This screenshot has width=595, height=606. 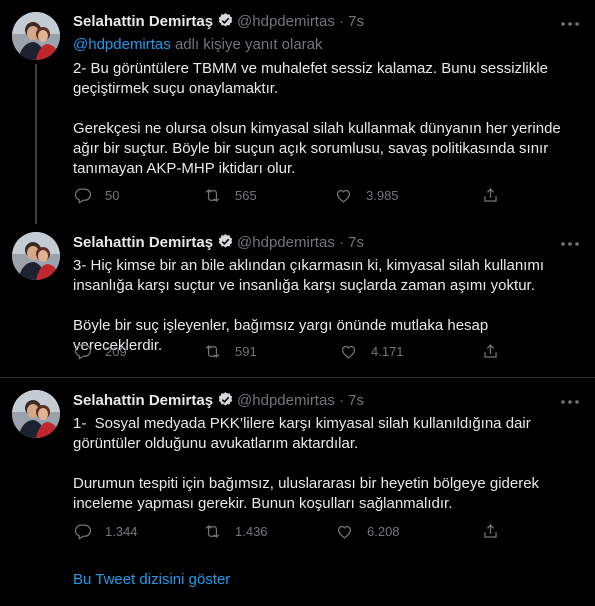 What do you see at coordinates (246, 44) in the screenshot?
I see `reply-context-label: adlı kişiye yanıt olarak` at bounding box center [246, 44].